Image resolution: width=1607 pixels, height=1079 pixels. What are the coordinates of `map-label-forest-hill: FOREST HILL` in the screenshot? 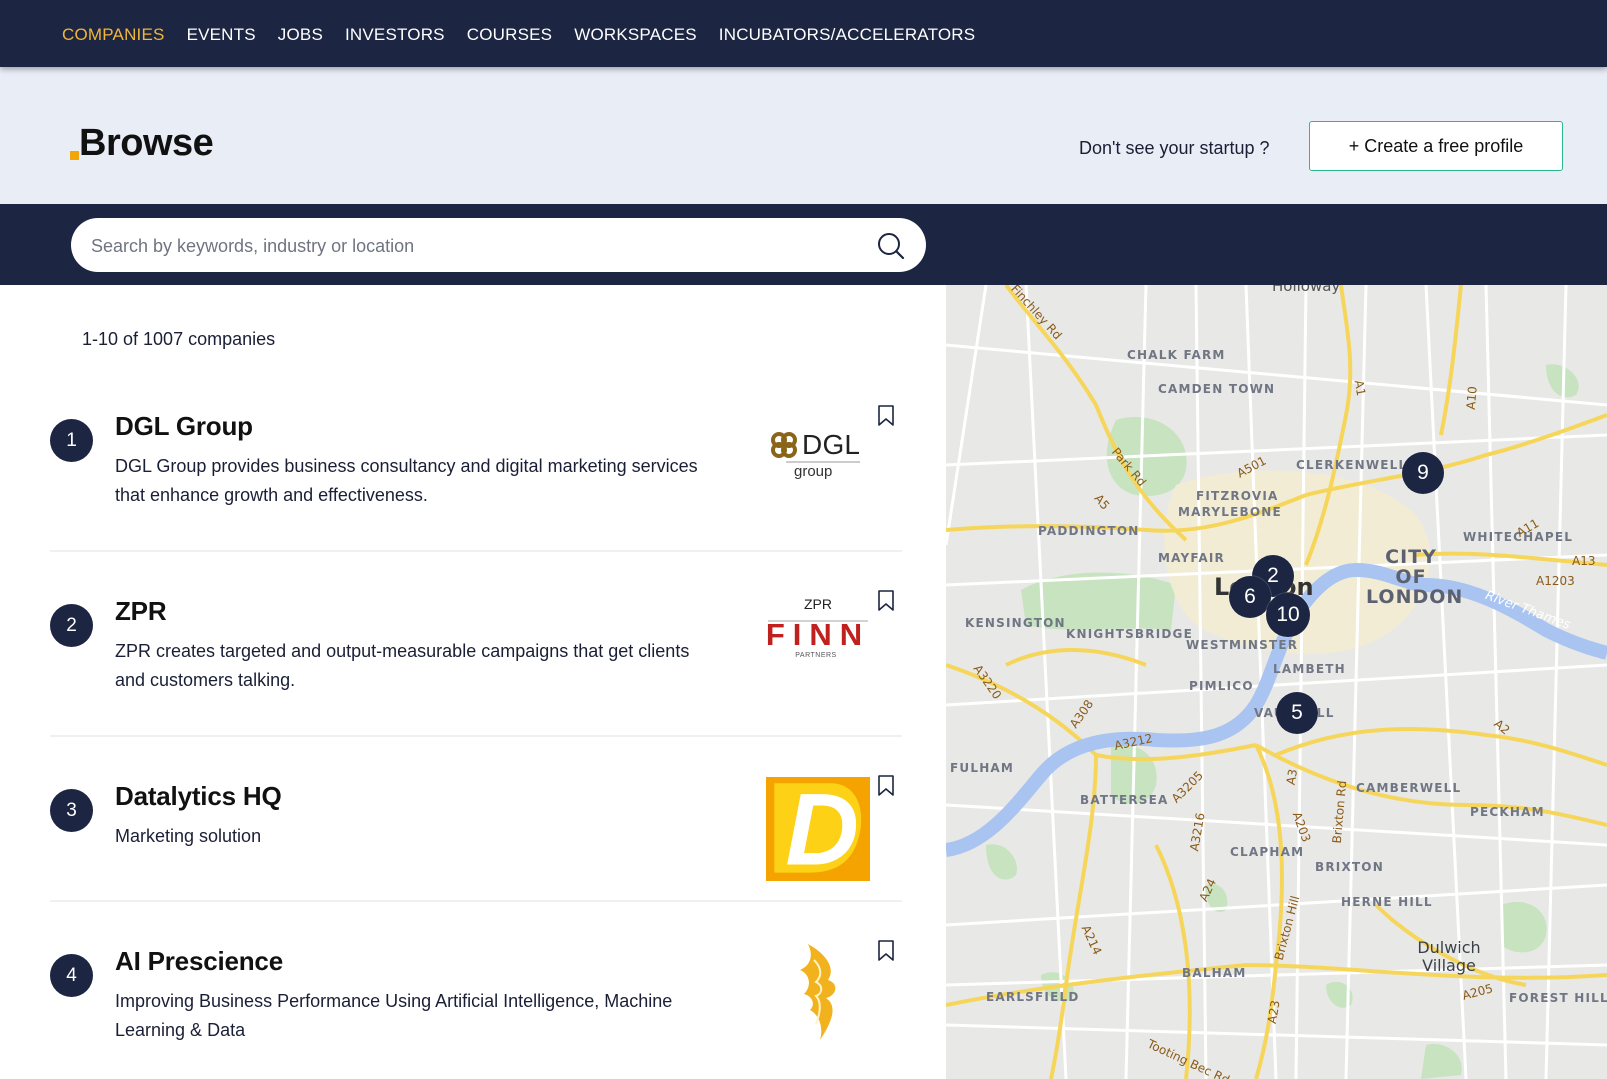 It's located at (1558, 998).